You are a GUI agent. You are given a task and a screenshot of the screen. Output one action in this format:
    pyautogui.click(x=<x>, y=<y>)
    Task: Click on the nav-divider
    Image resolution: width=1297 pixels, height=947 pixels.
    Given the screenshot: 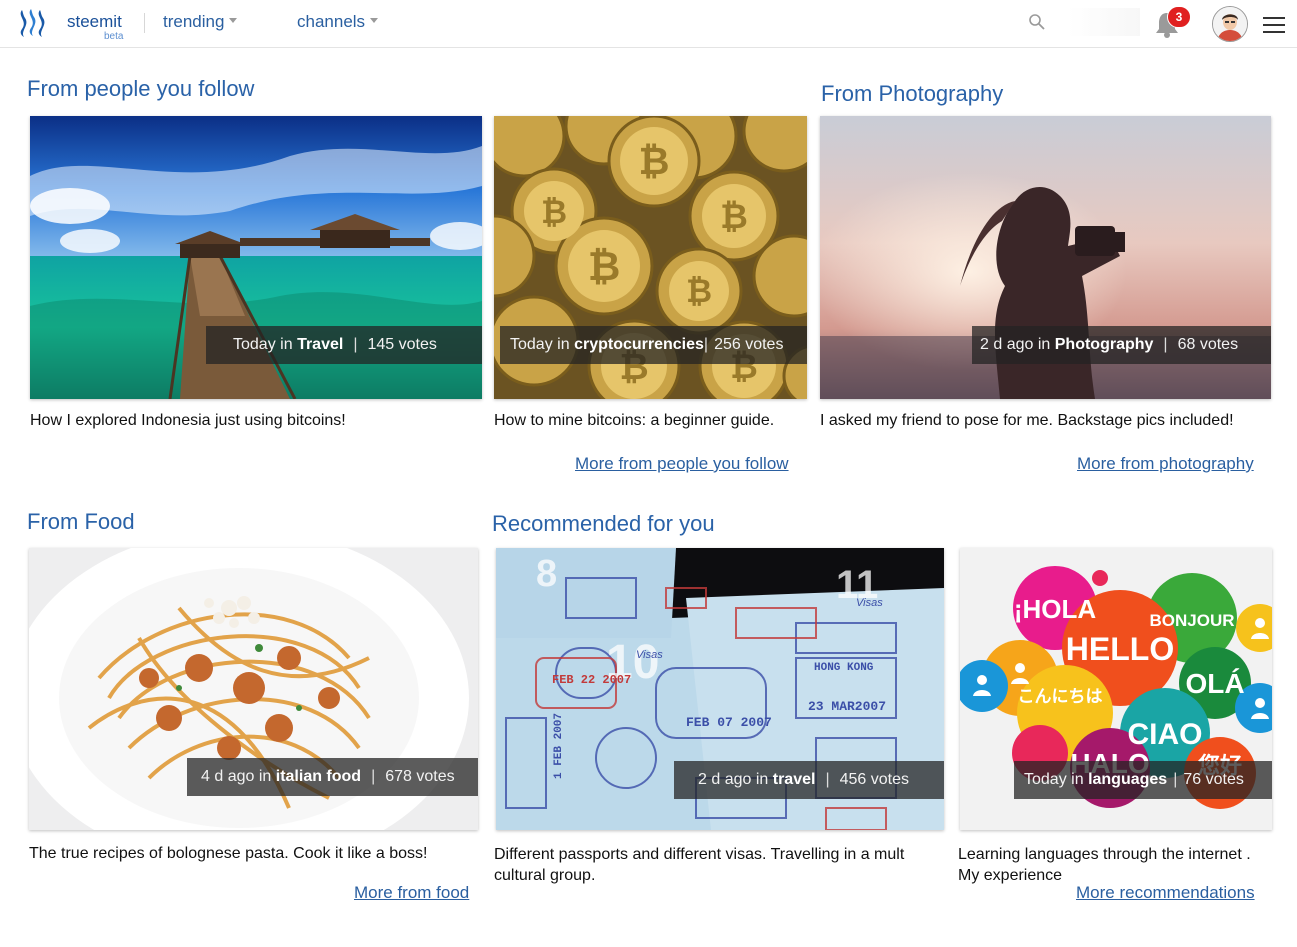 What is the action you would take?
    pyautogui.click(x=144, y=23)
    